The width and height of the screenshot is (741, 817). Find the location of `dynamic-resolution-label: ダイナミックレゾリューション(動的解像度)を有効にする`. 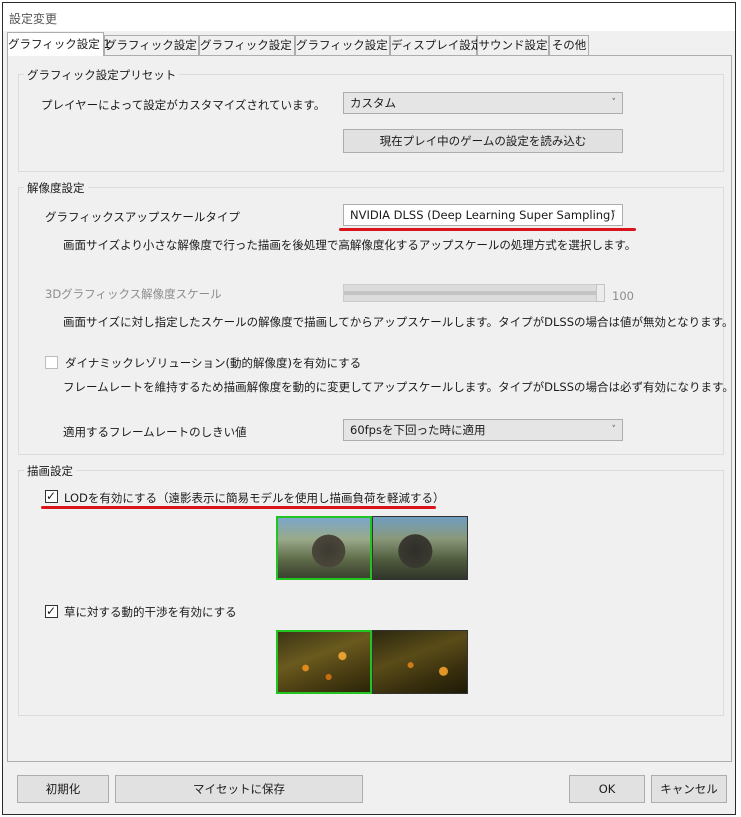

dynamic-resolution-label: ダイナミックレゾリューション(動的解像度)を有効にする is located at coordinates (213, 363).